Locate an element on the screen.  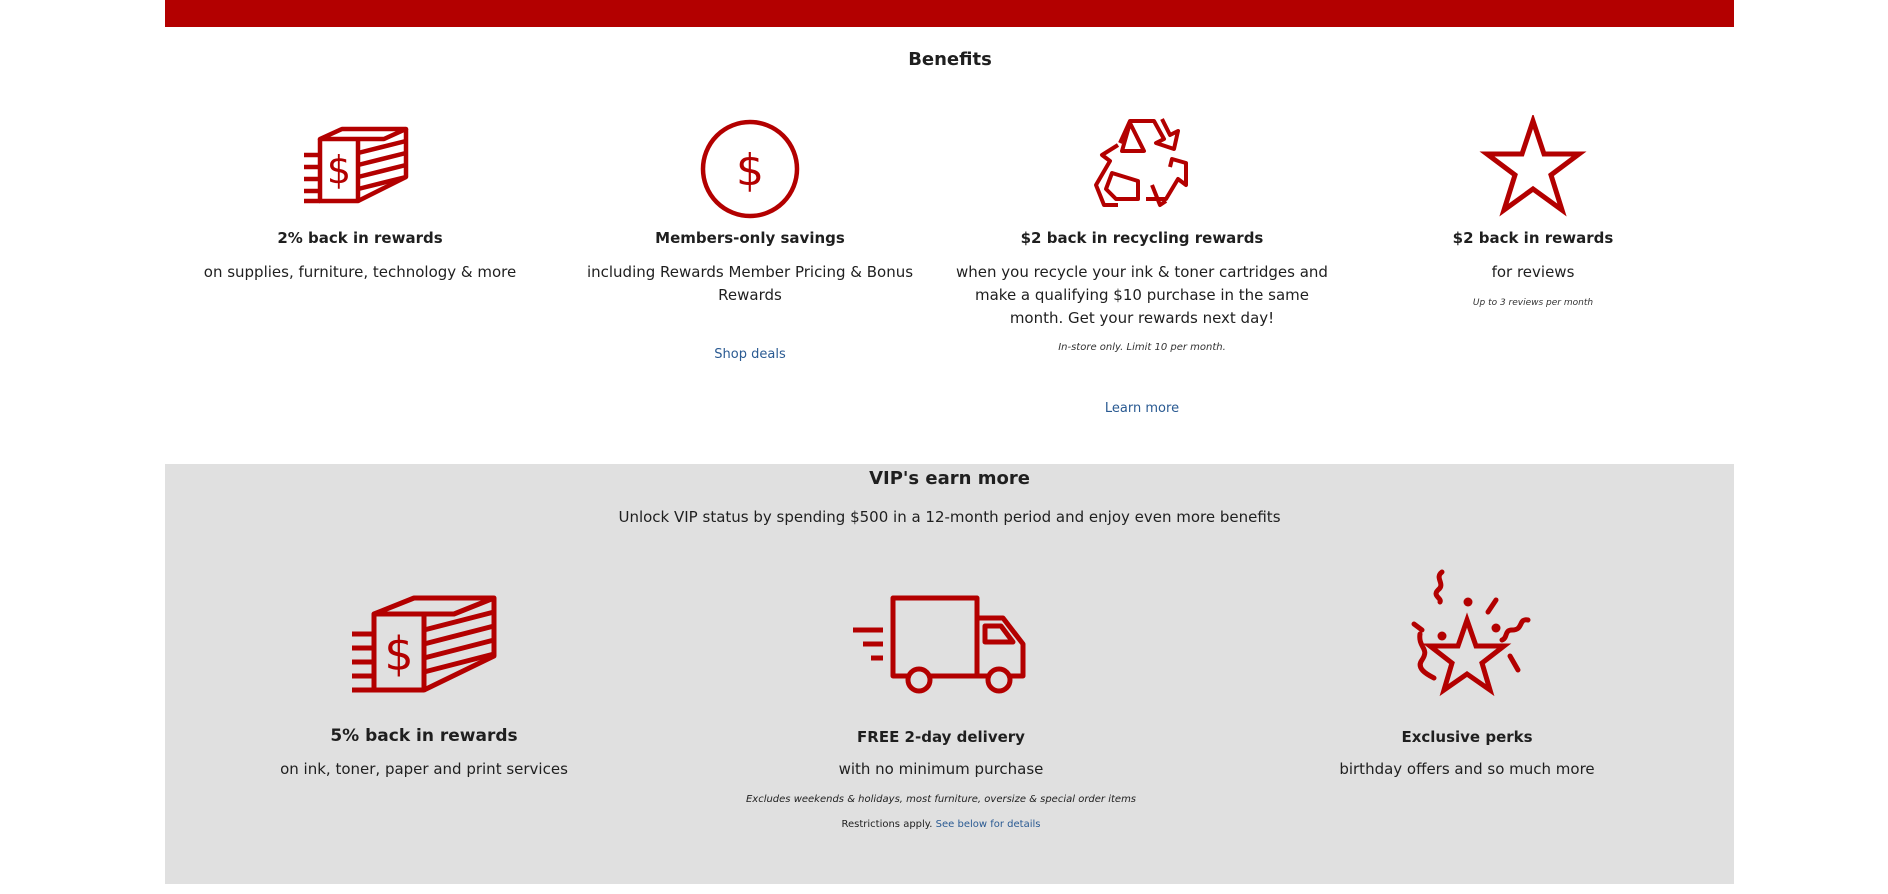
benefit-title: $2 back in rewards is located at coordinates (1533, 238).